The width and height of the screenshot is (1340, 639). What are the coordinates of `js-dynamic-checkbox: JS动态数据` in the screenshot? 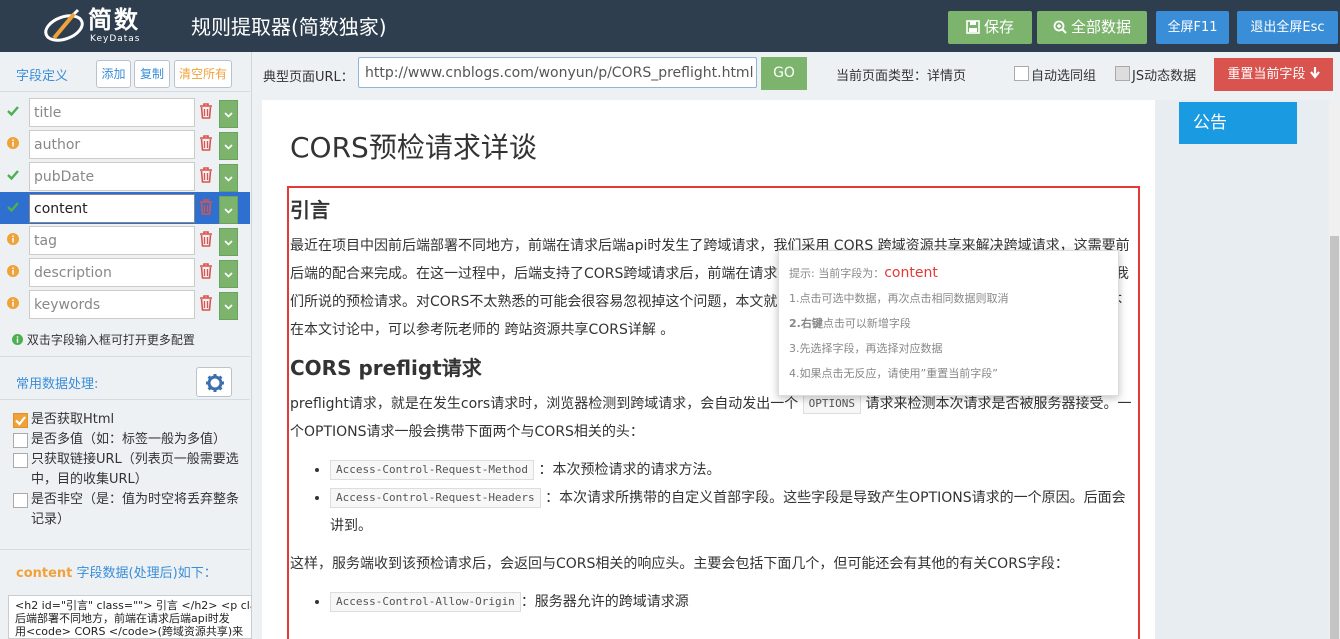 It's located at (1155, 74).